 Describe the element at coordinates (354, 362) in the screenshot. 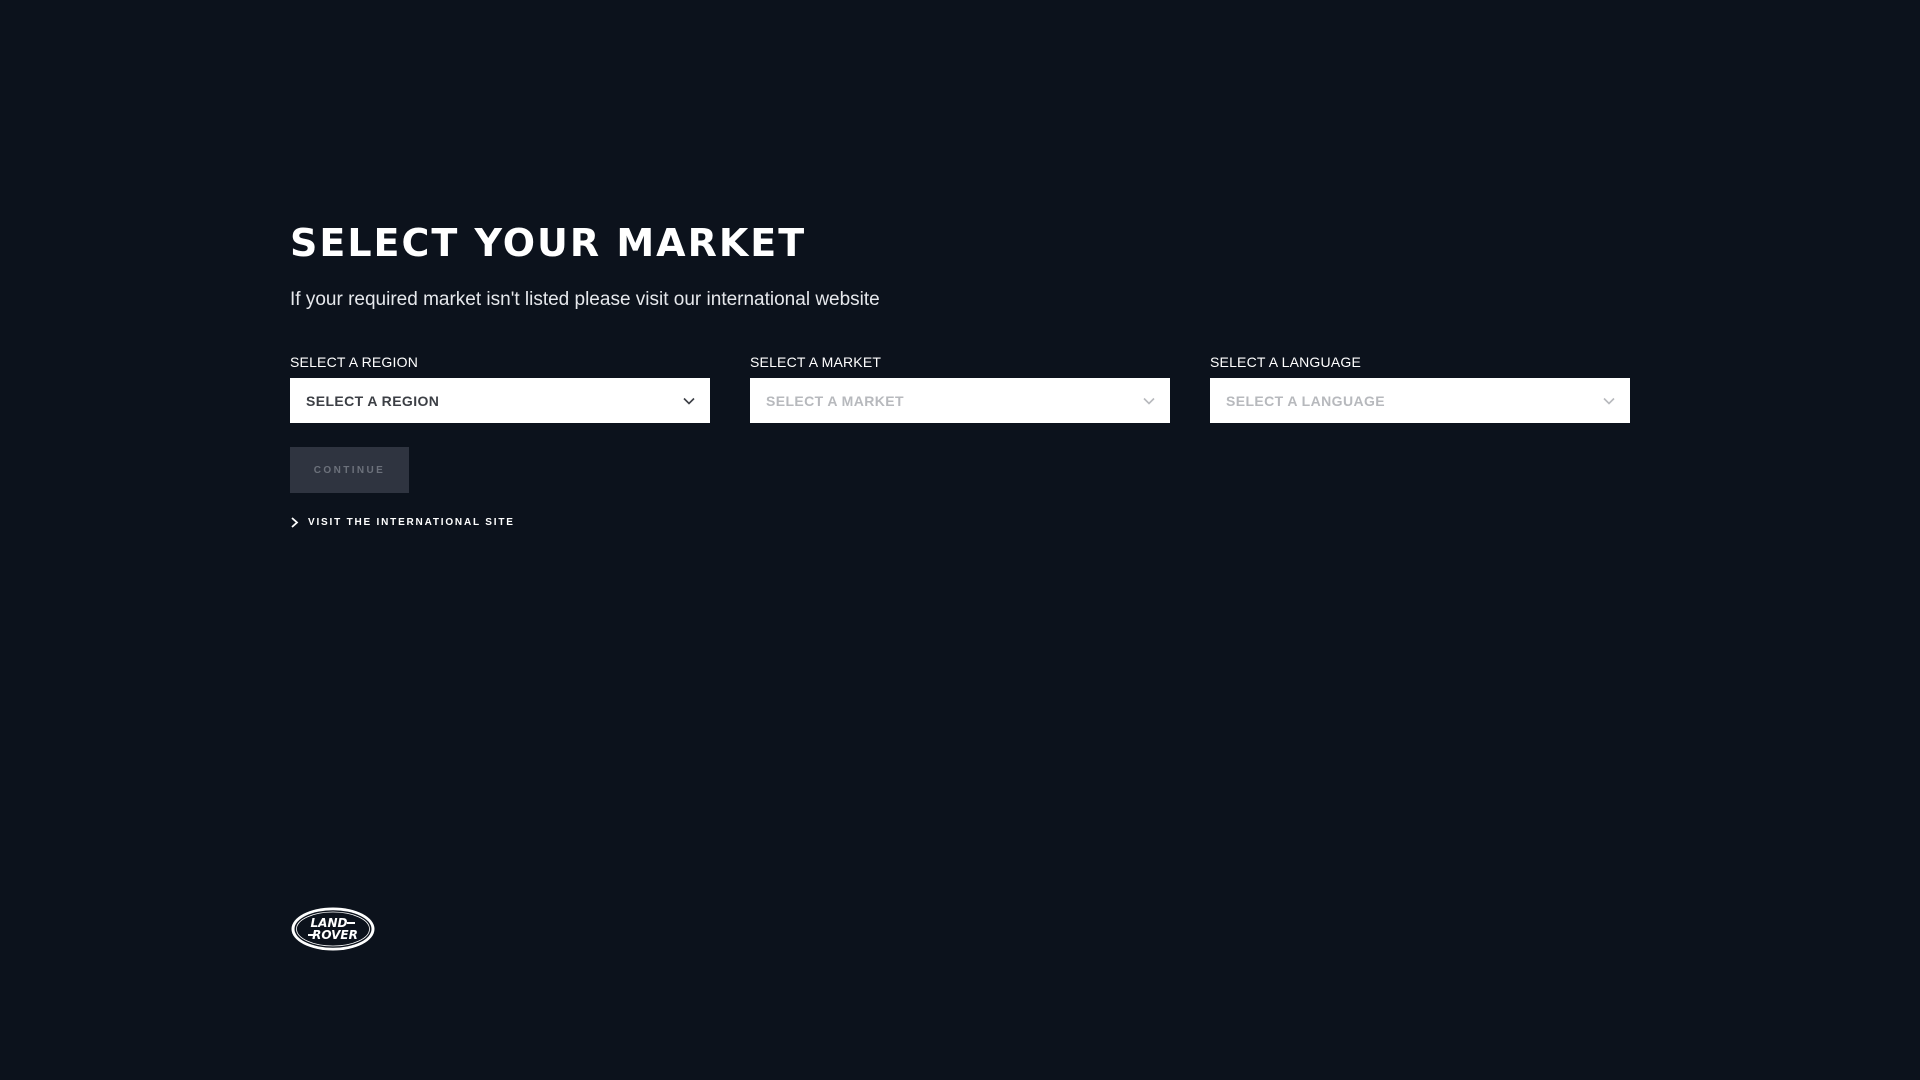

I see `region-label: SELECT A REGION` at that location.